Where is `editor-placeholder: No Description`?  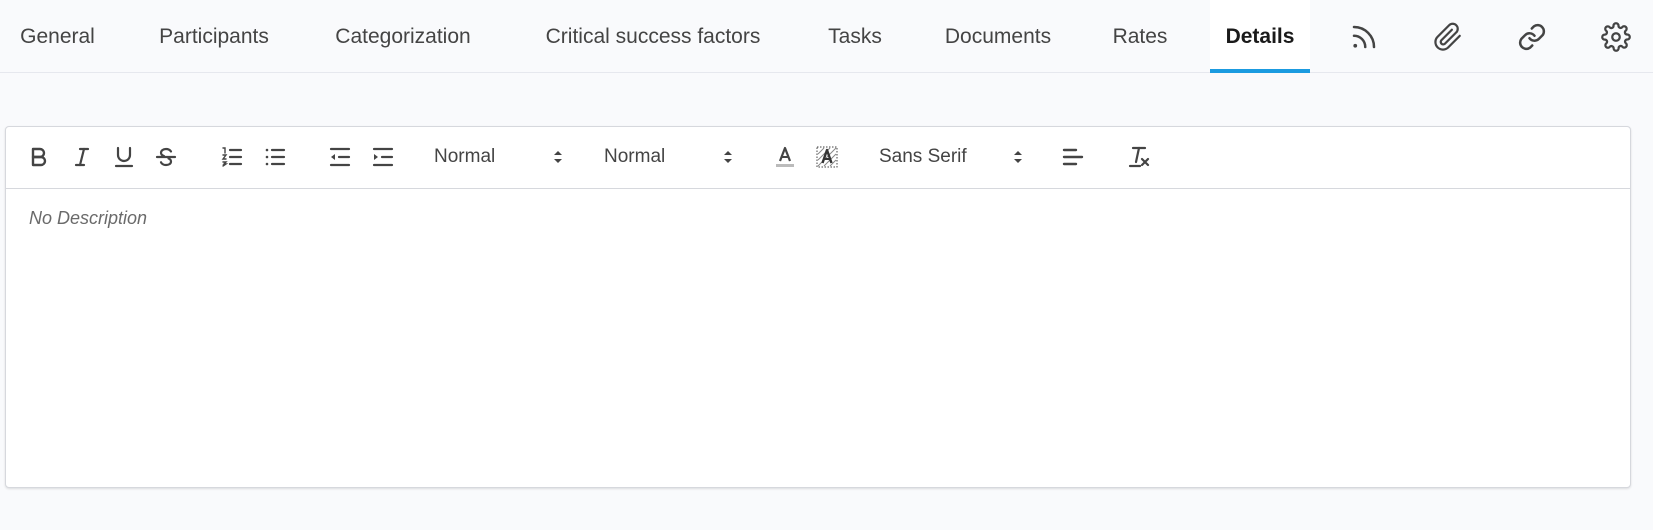
editor-placeholder: No Description is located at coordinates (88, 218).